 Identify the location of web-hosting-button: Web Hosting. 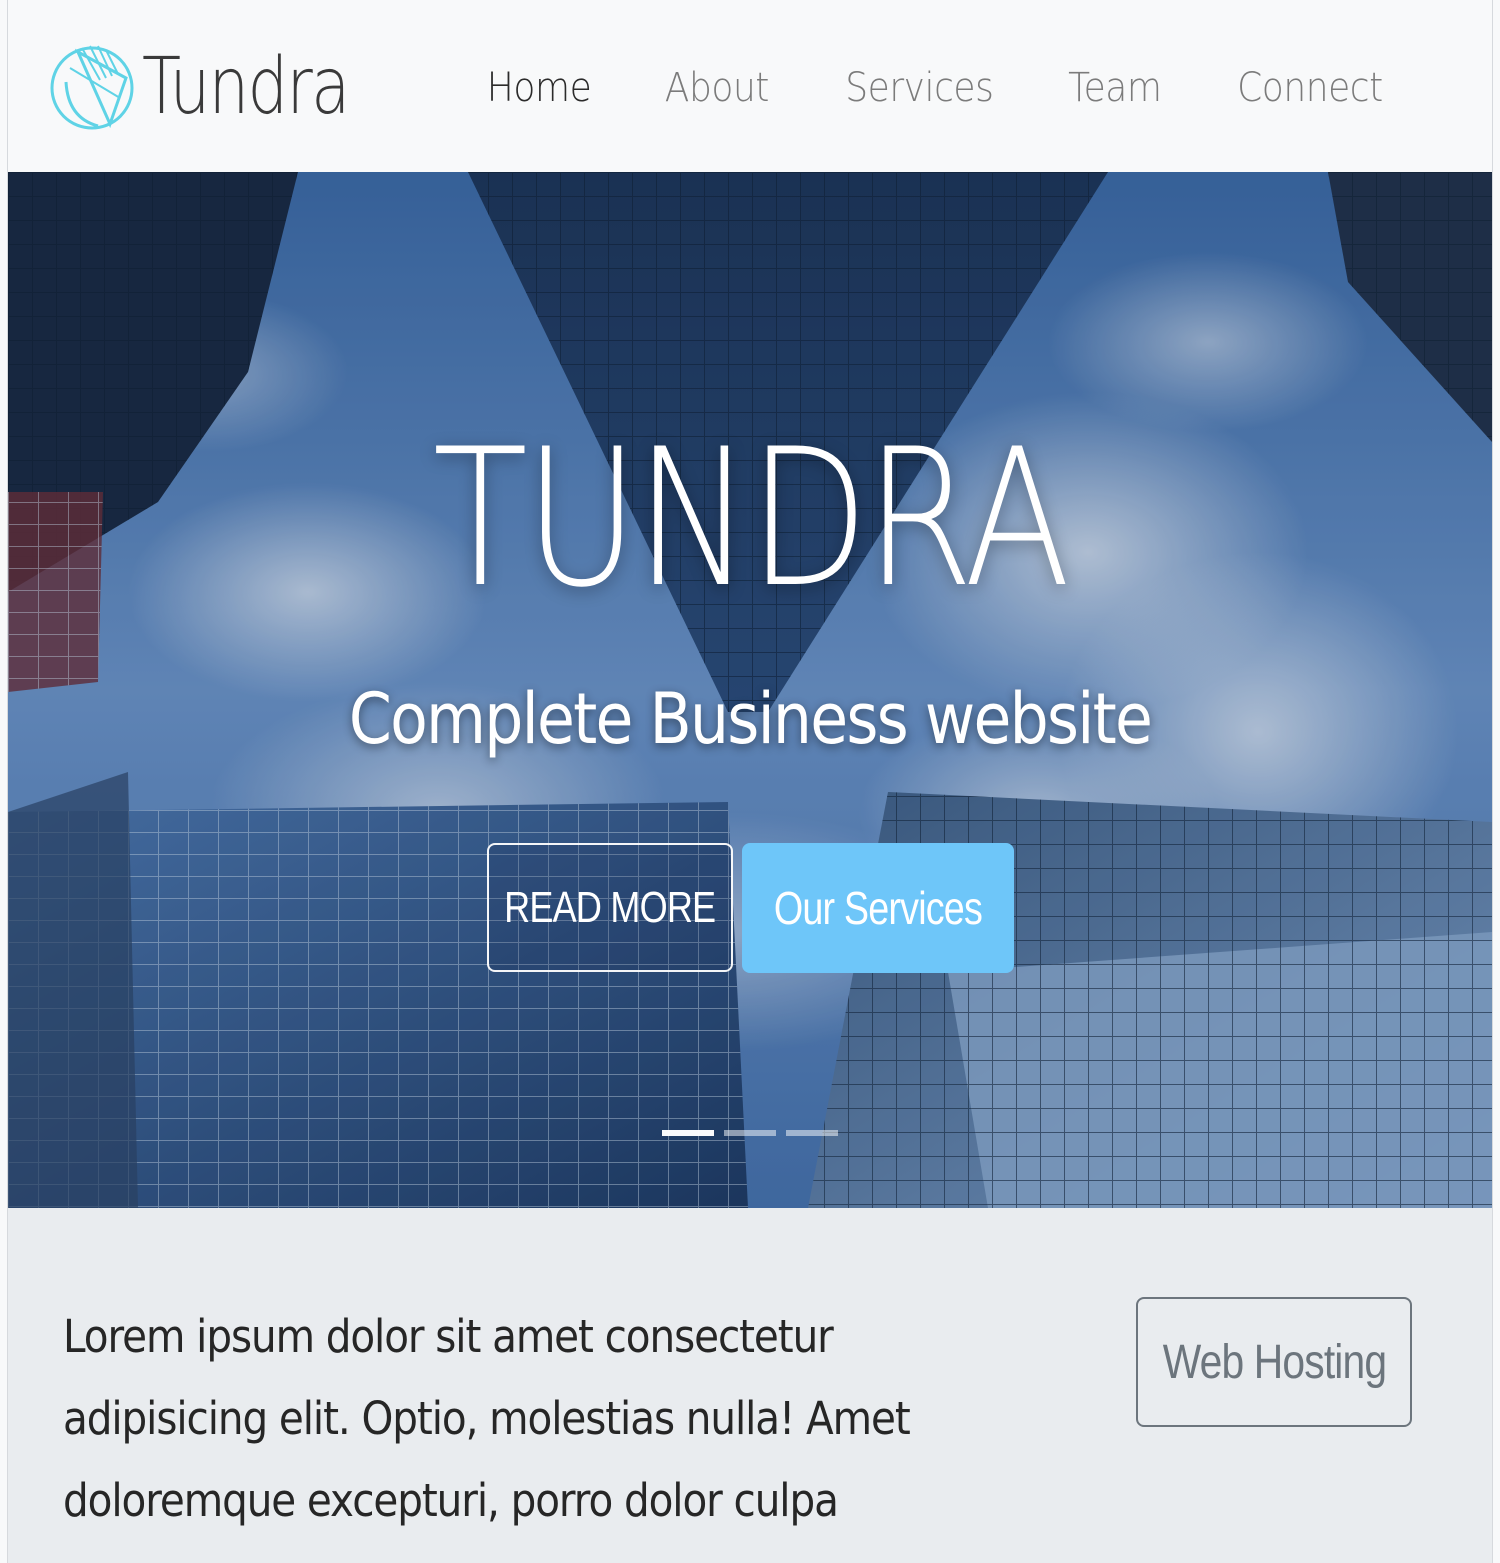
(1274, 1362).